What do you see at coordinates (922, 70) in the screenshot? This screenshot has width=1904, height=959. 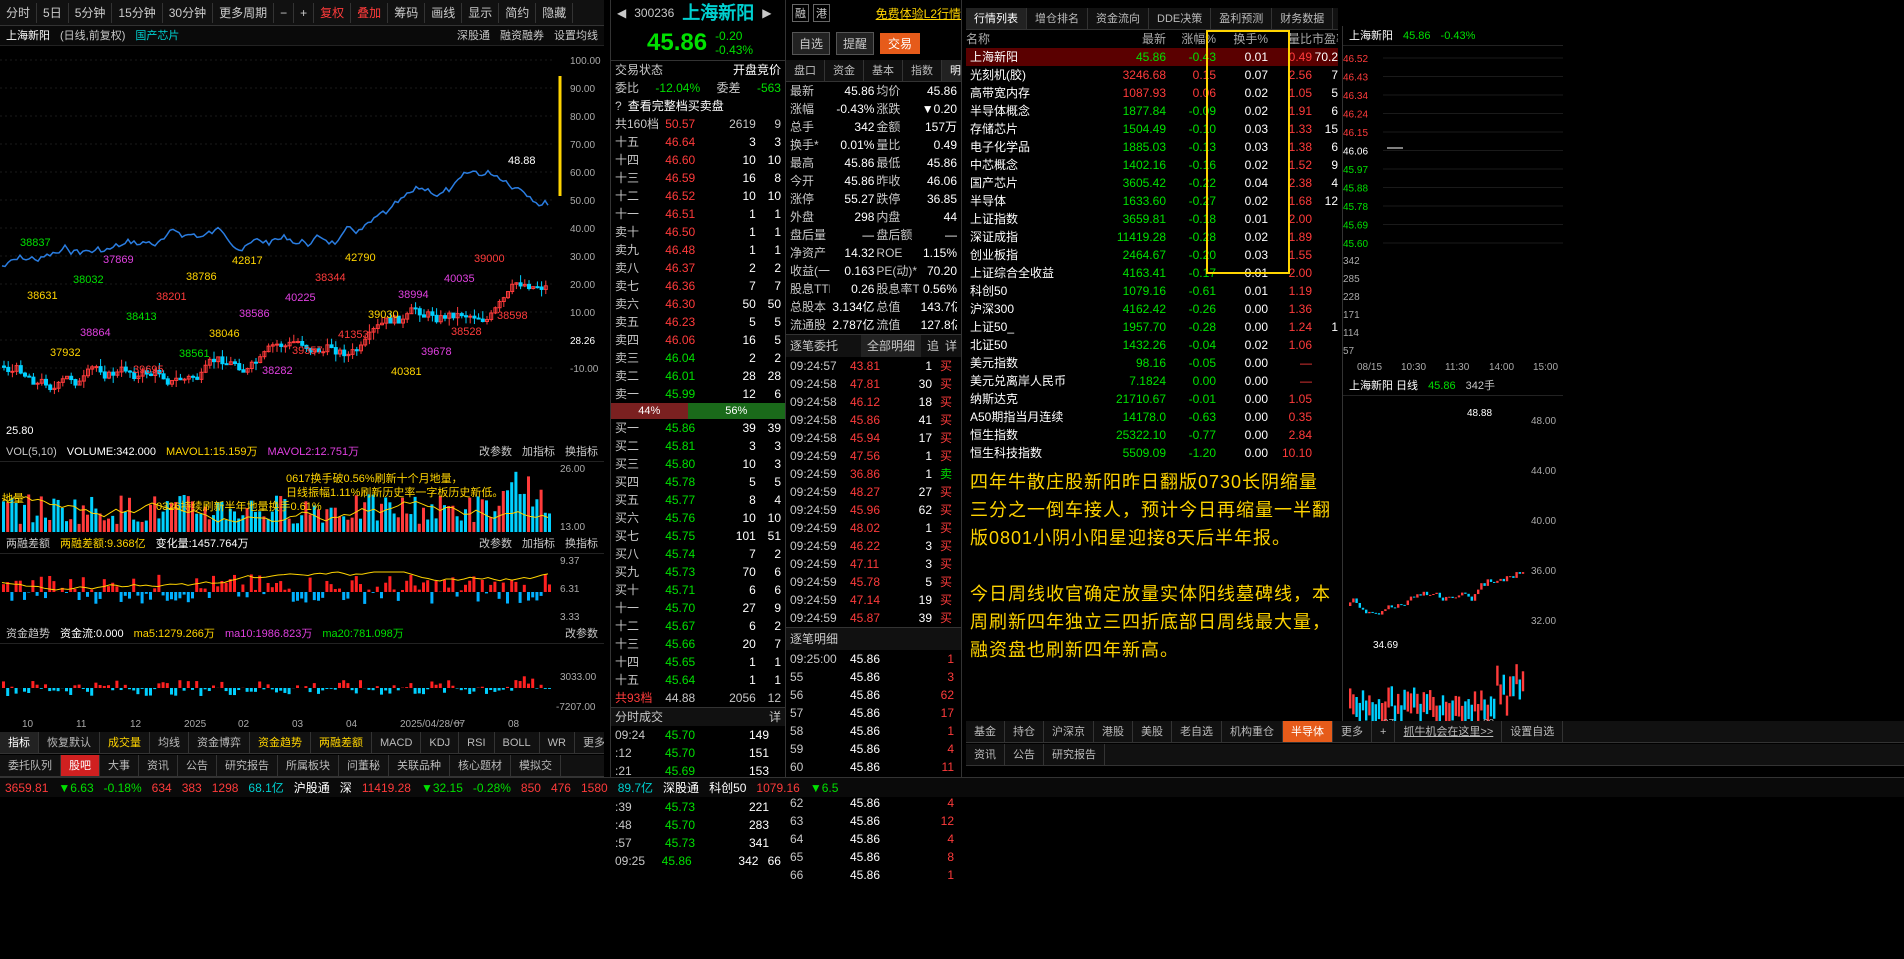 I see `detail-tab: 指数` at bounding box center [922, 70].